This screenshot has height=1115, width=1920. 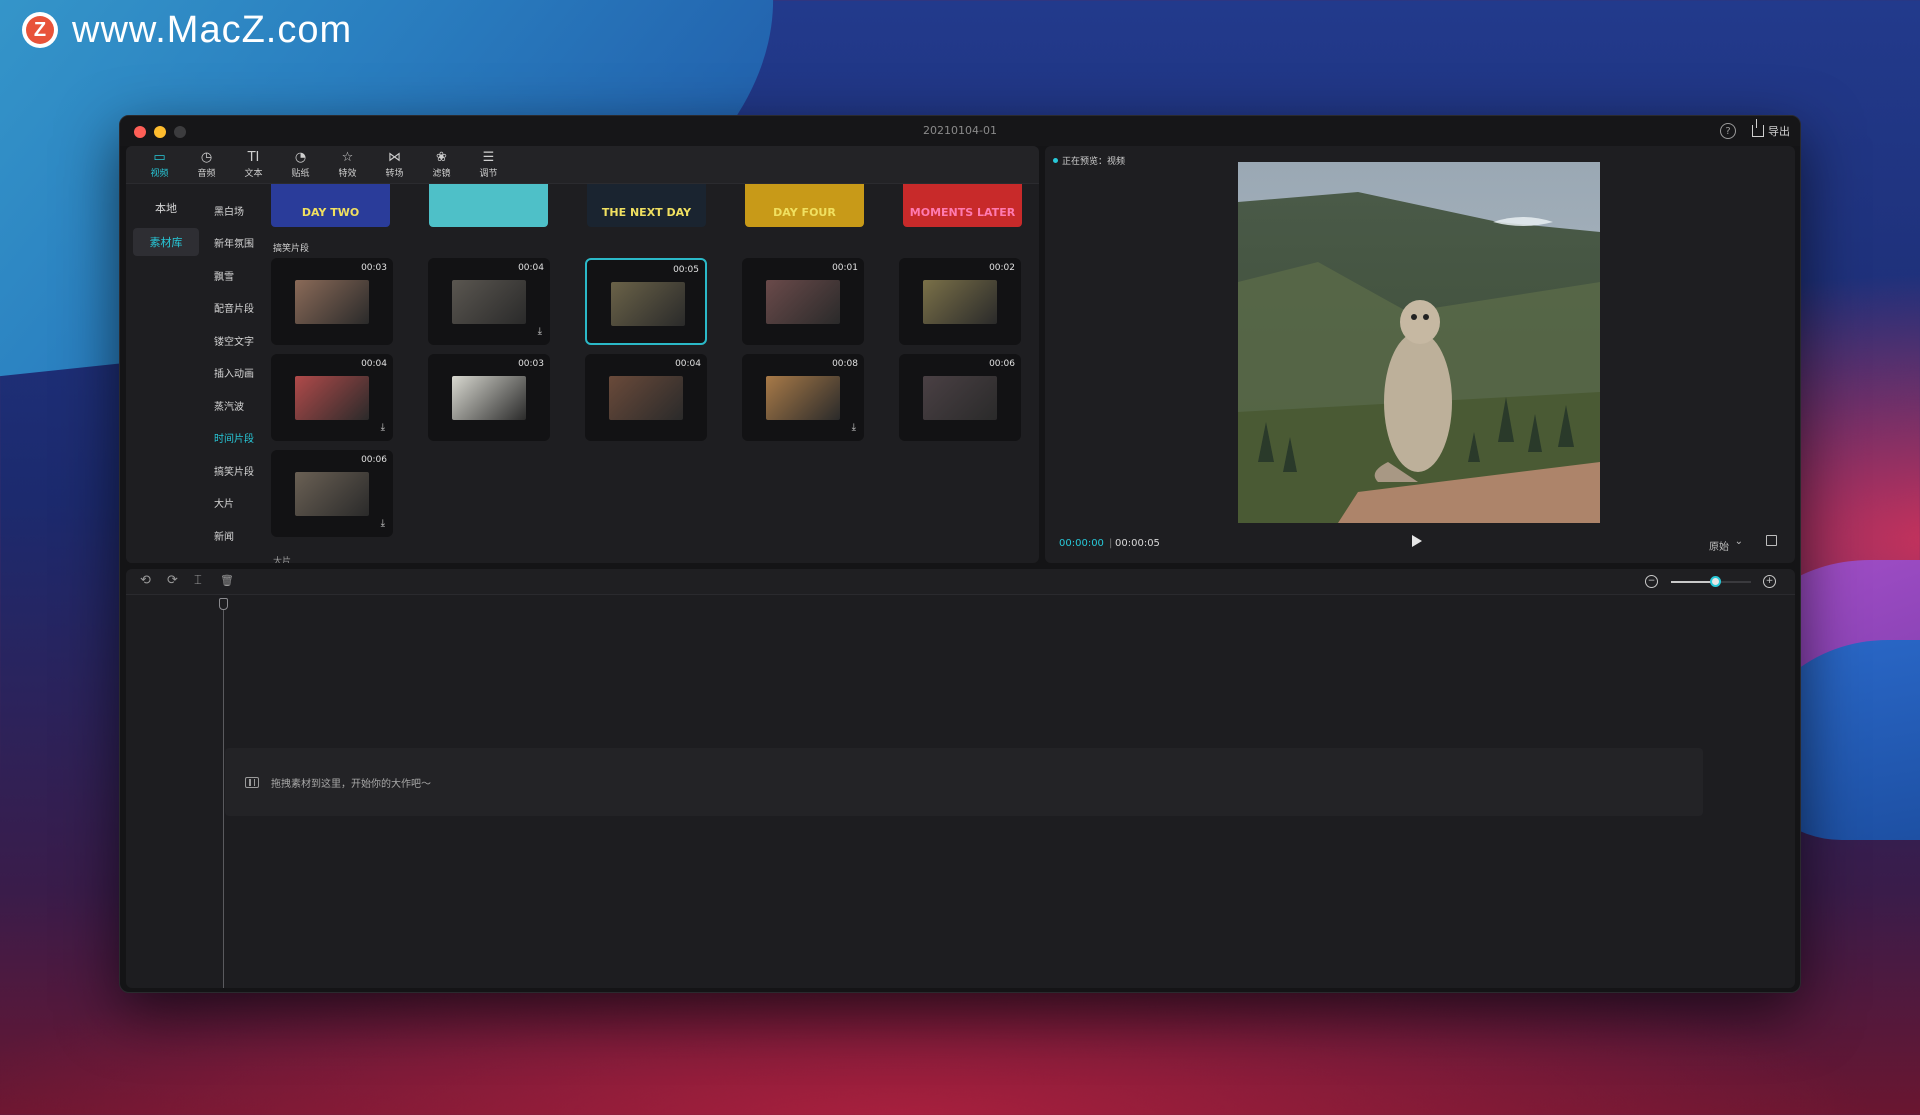 What do you see at coordinates (236, 308) in the screenshot?
I see `category-item: 配音片段` at bounding box center [236, 308].